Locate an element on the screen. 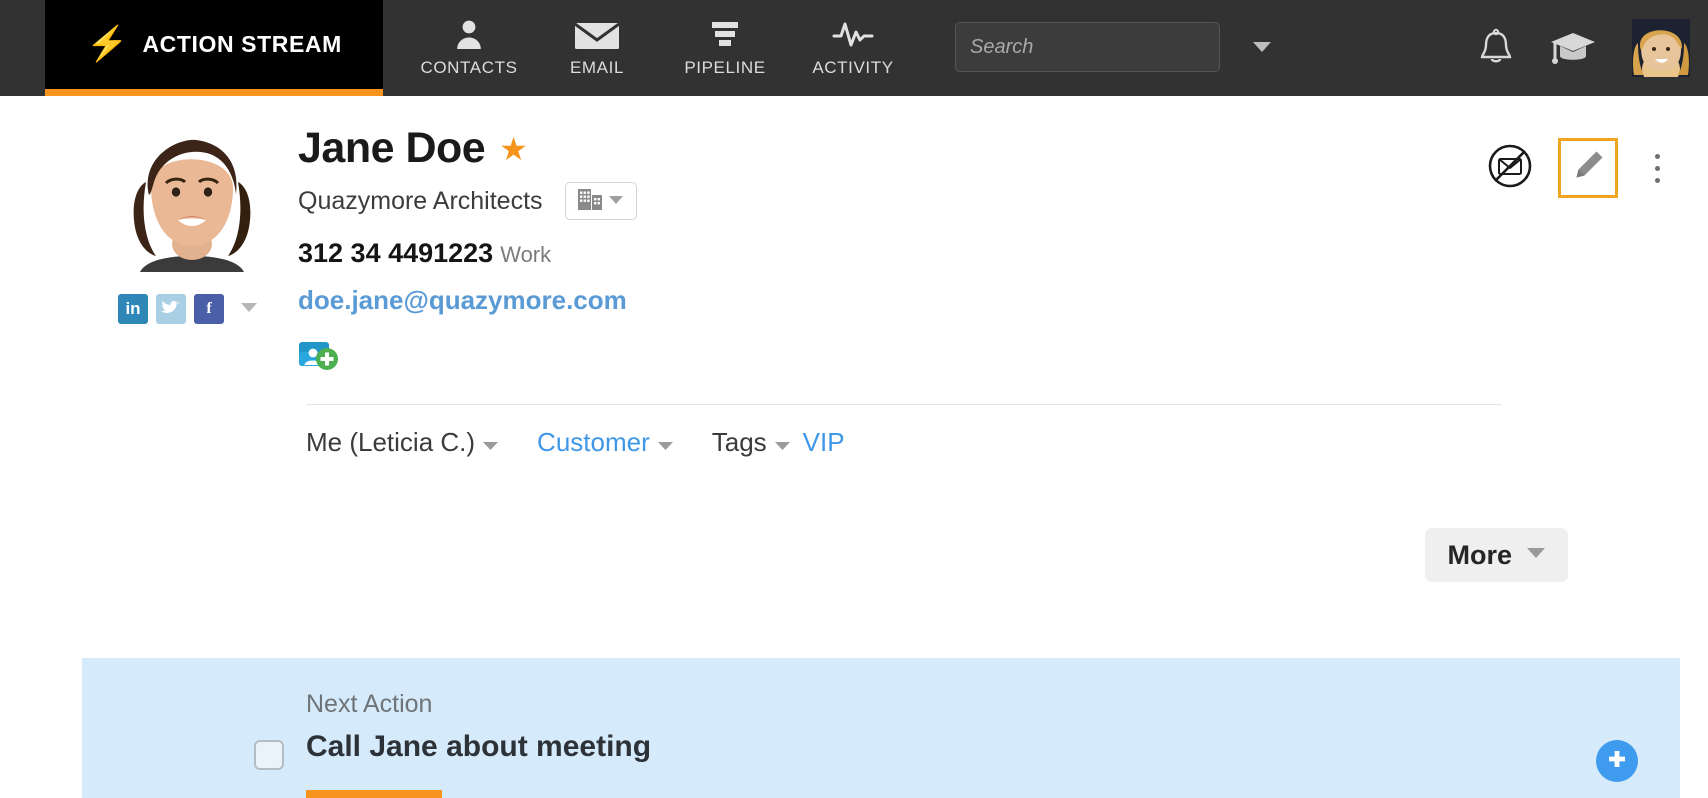 The width and height of the screenshot is (1708, 798). contact-meta-row: Me (Leticia C.) Customer Tags VIP is located at coordinates (1007, 442).